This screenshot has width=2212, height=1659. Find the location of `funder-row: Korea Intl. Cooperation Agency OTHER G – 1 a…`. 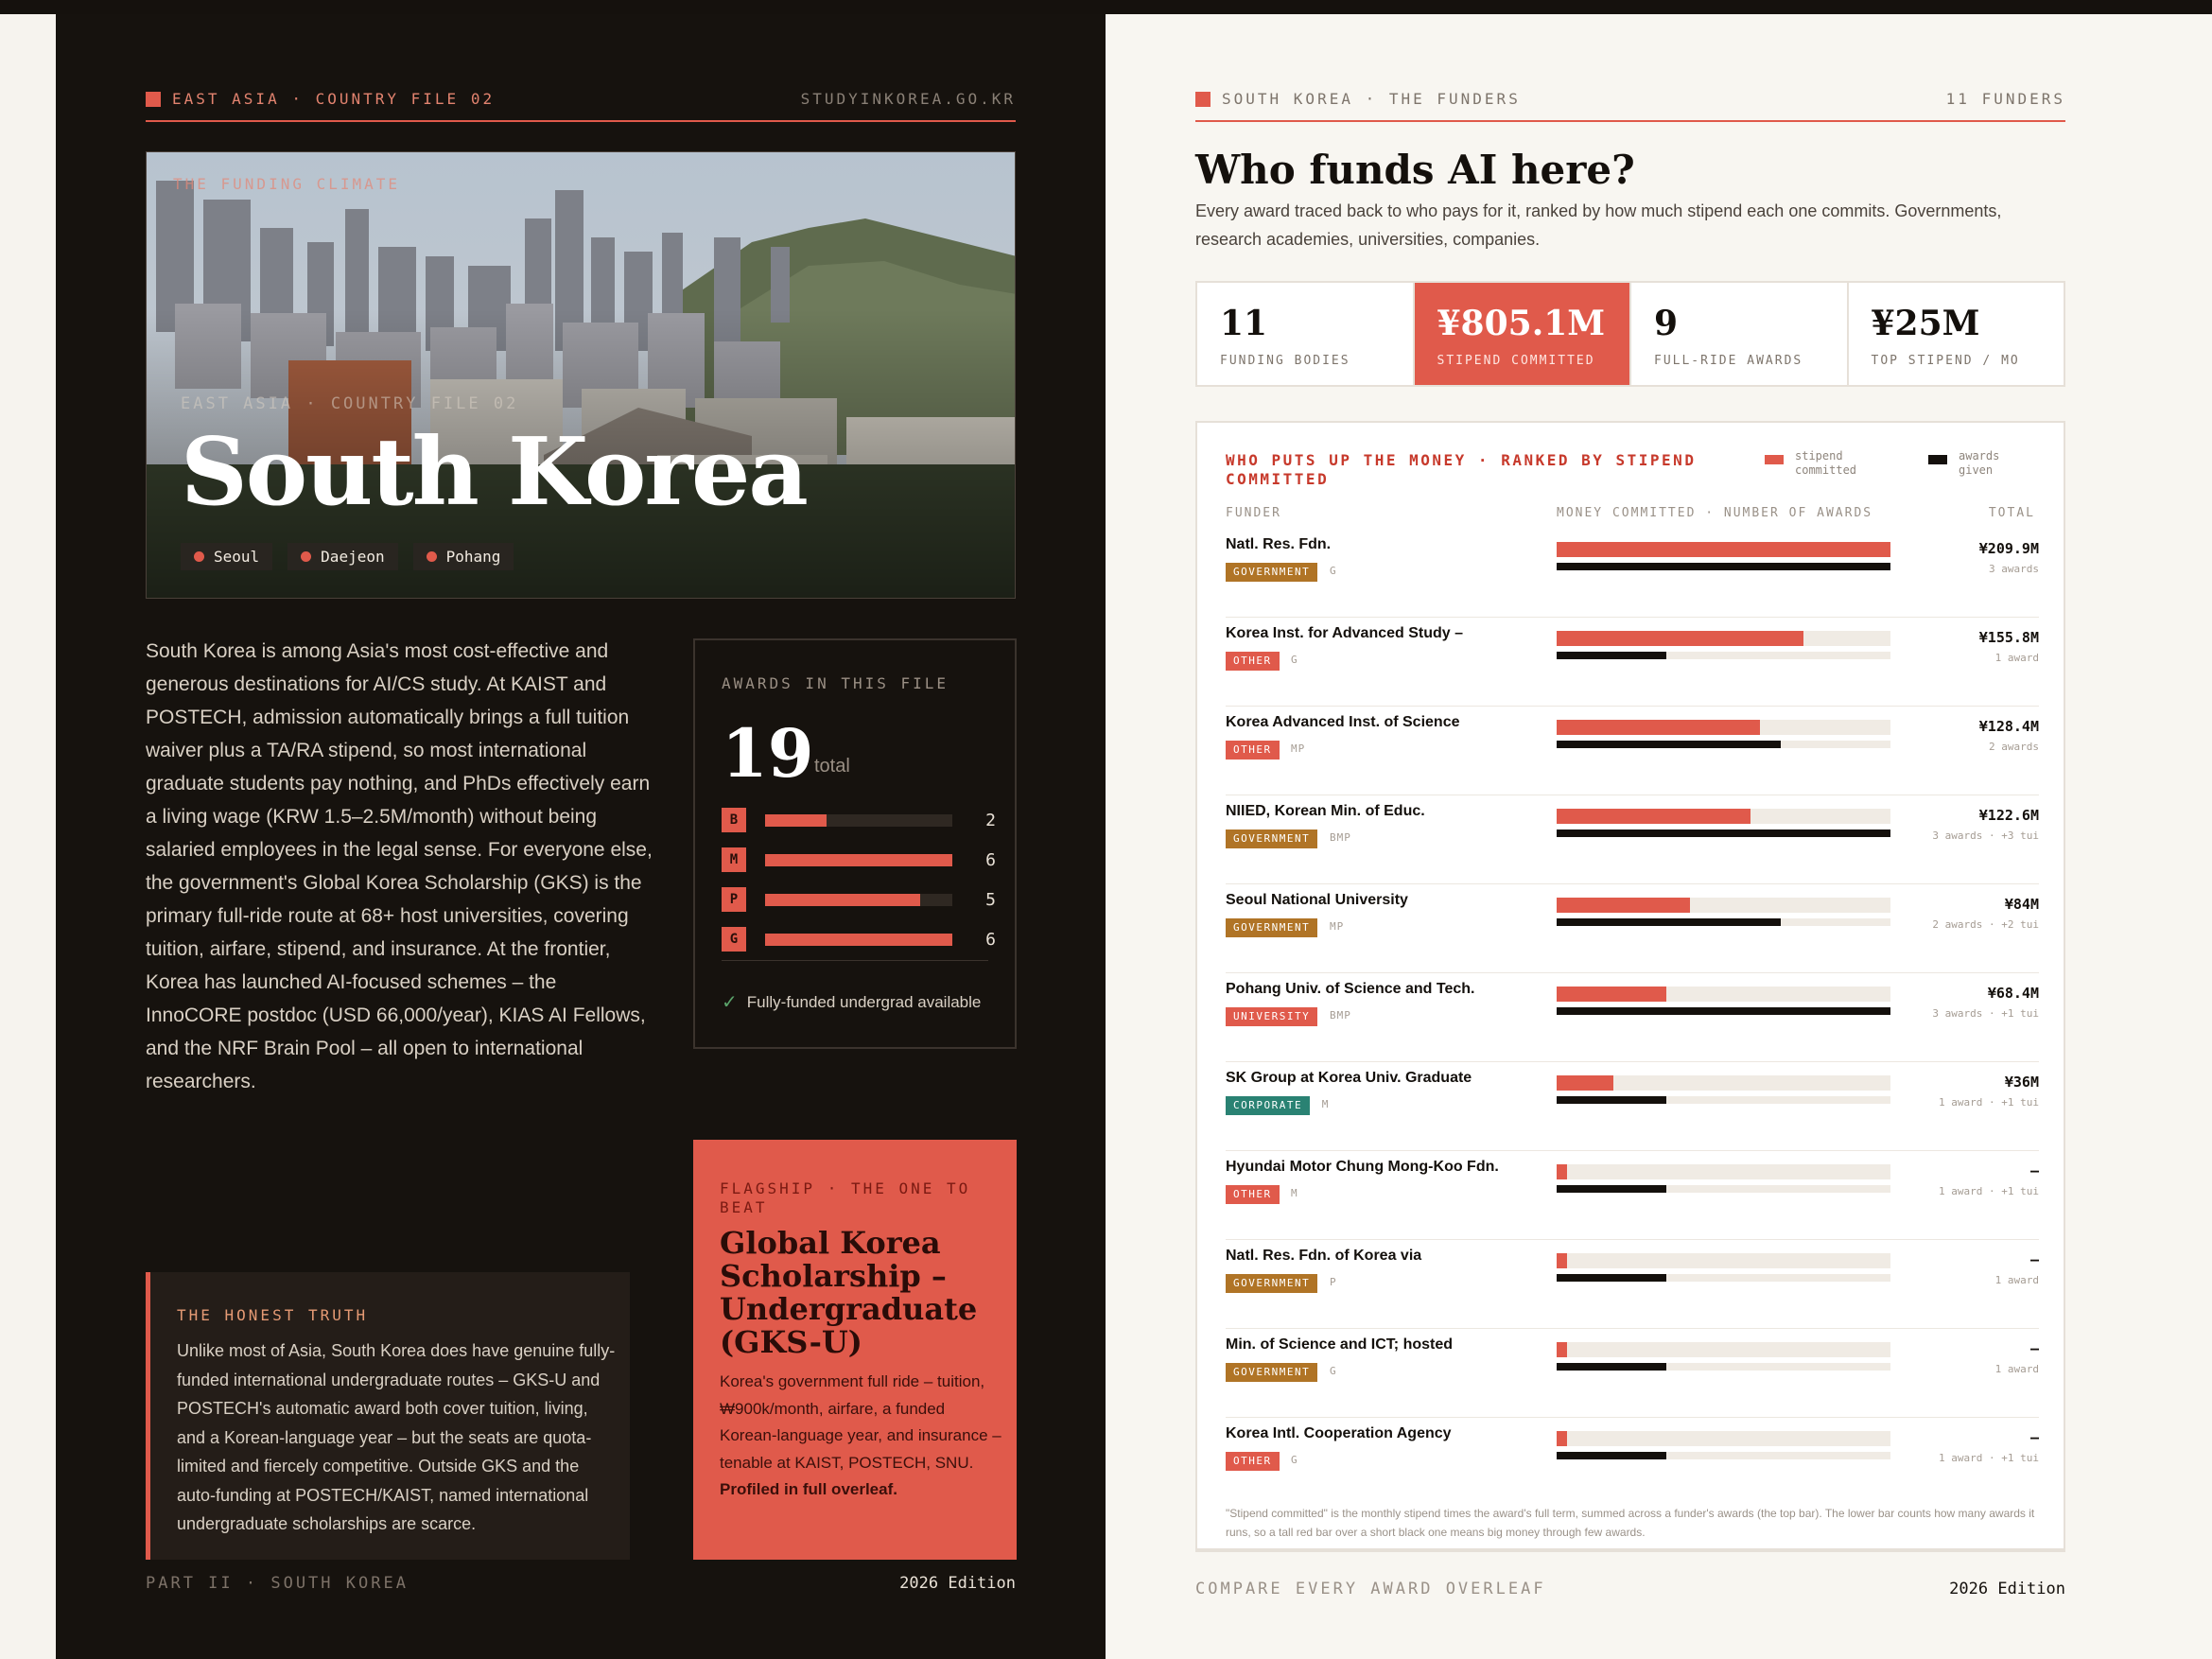

funder-row: Korea Intl. Cooperation Agency OTHER G – 1 a… is located at coordinates (1632, 1462).